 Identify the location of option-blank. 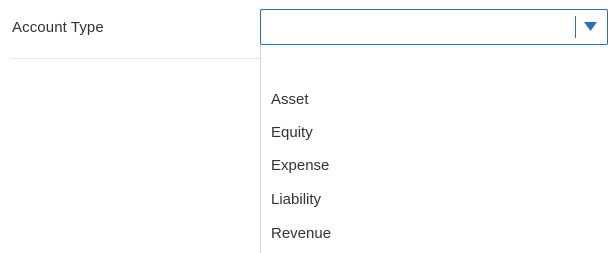
(436, 61).